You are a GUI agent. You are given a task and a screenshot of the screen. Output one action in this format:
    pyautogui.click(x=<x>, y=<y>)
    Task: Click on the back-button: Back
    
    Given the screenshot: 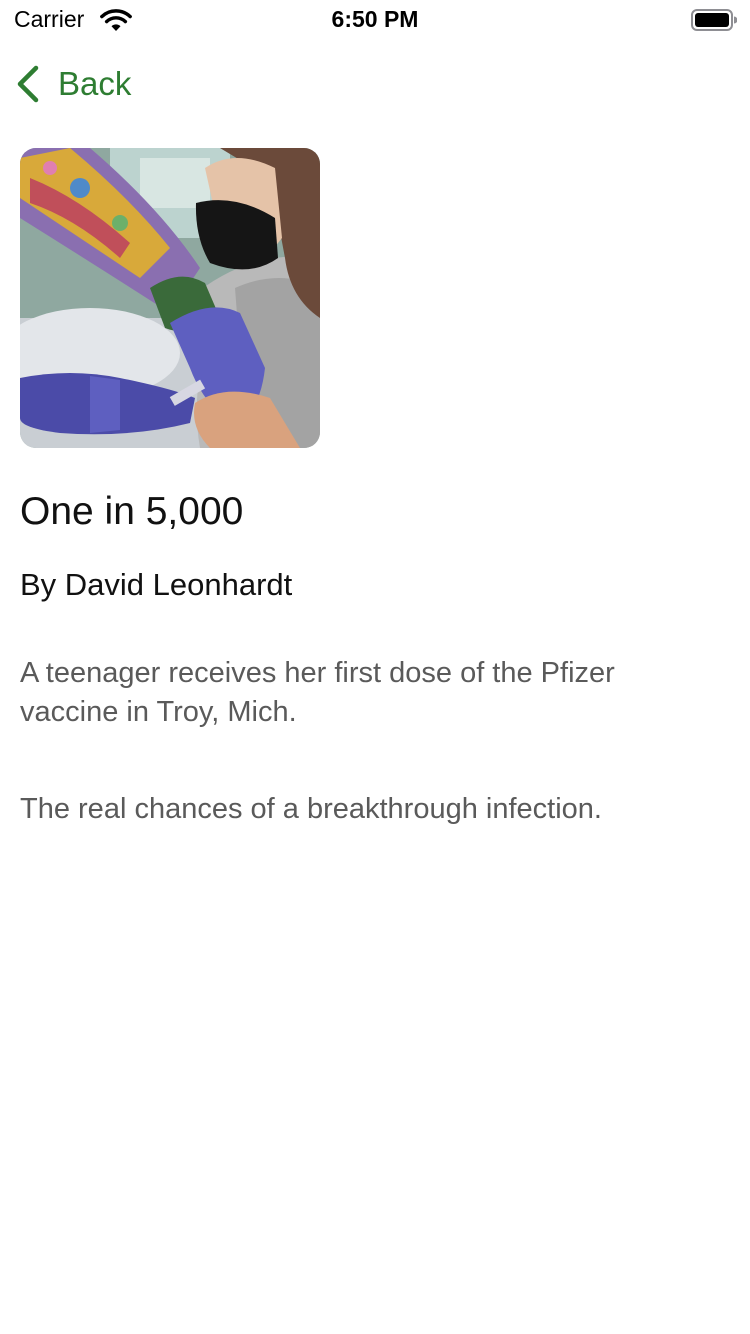 What is the action you would take?
    pyautogui.click(x=72, y=84)
    